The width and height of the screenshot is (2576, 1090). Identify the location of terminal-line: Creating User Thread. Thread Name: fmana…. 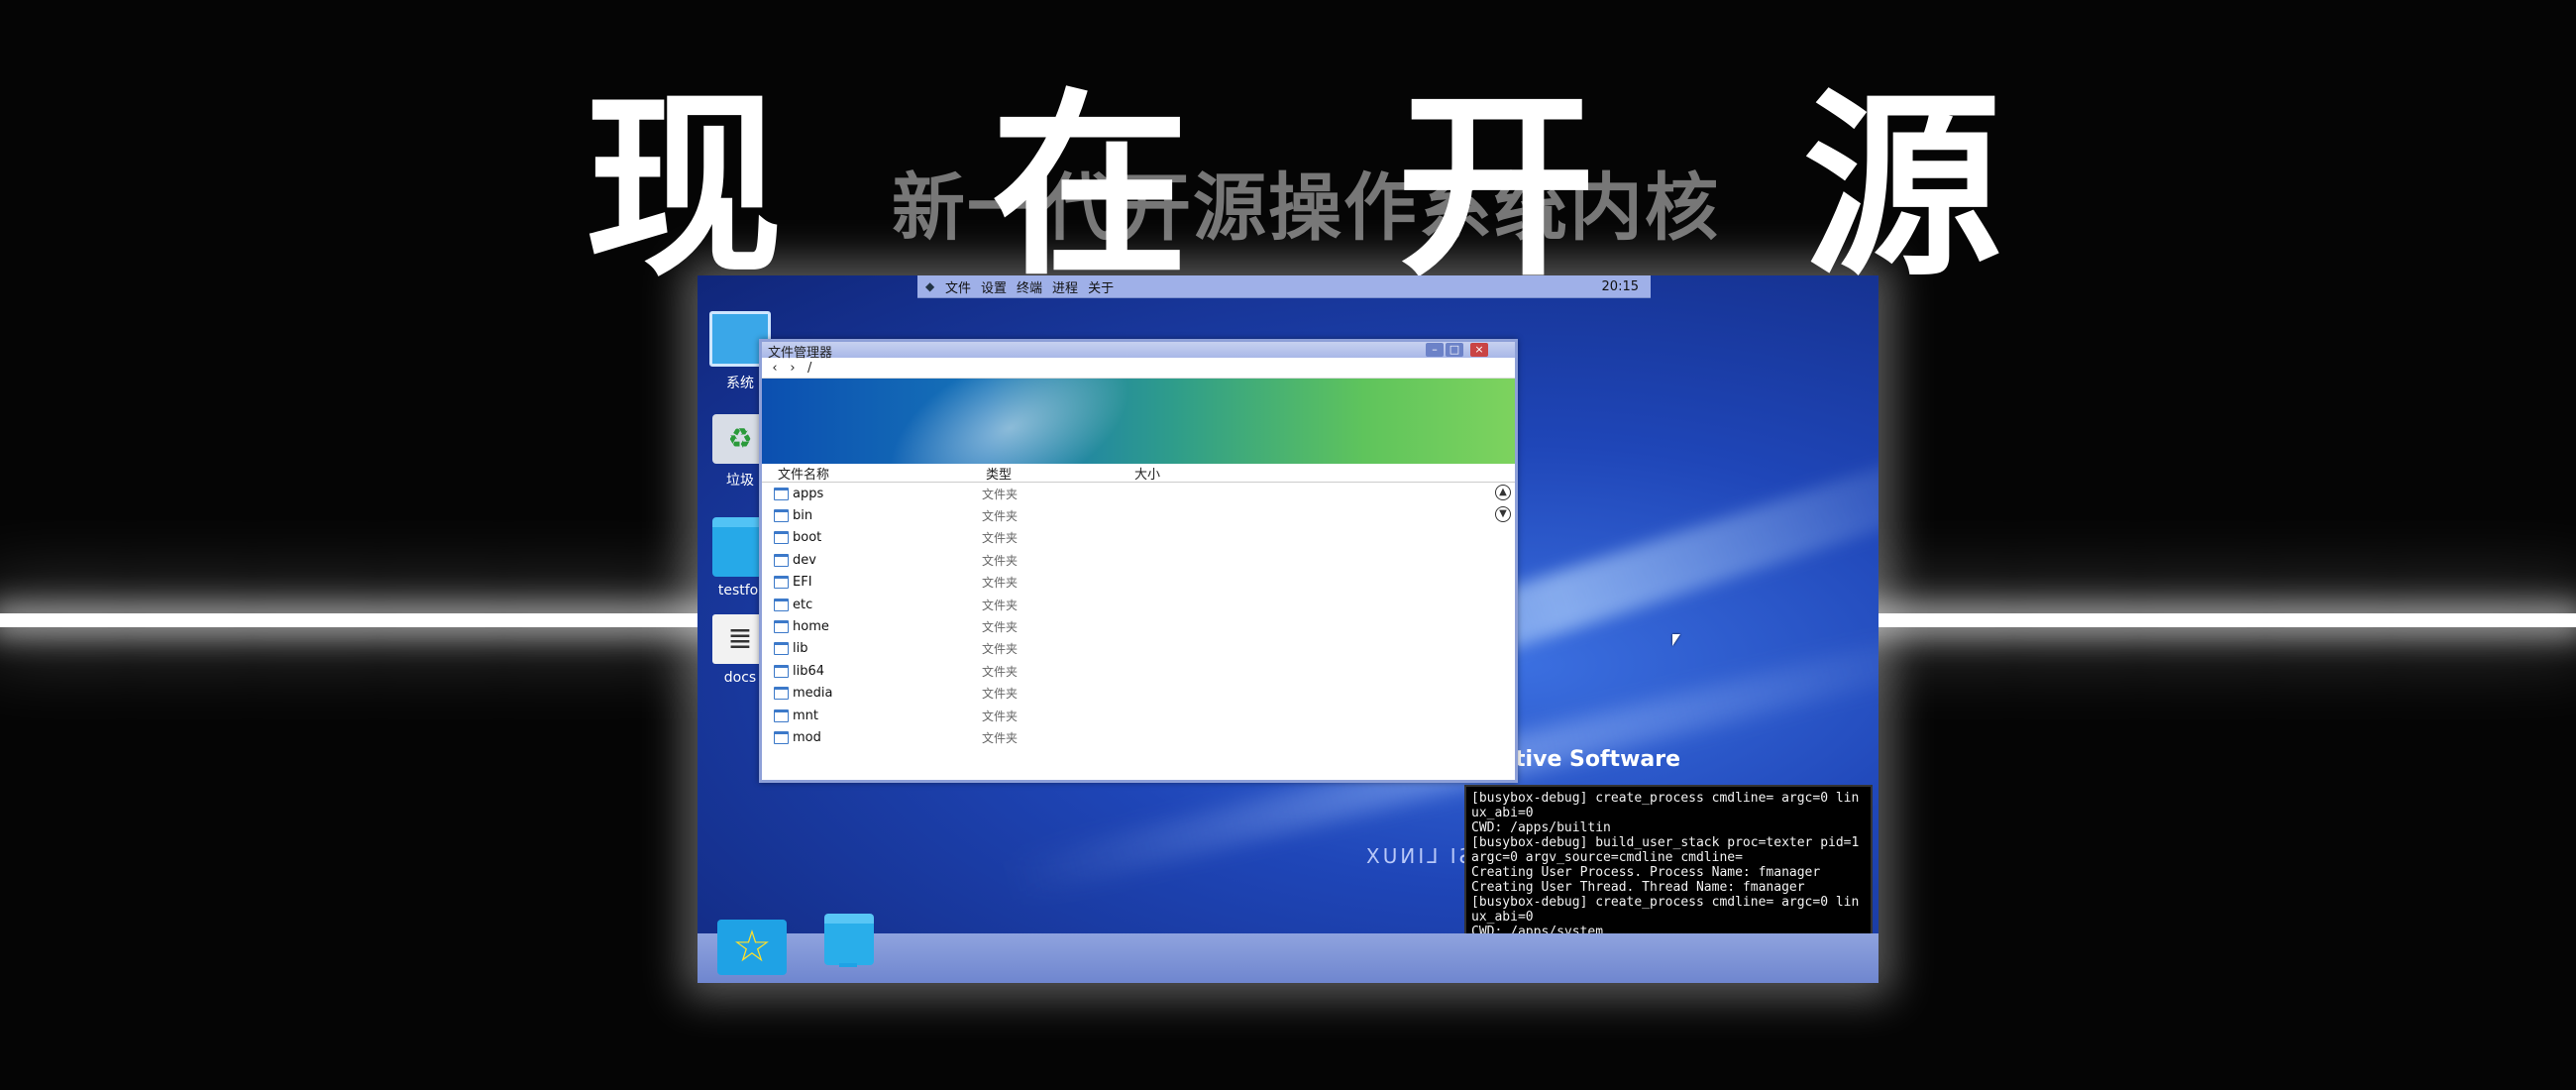
(1638, 887).